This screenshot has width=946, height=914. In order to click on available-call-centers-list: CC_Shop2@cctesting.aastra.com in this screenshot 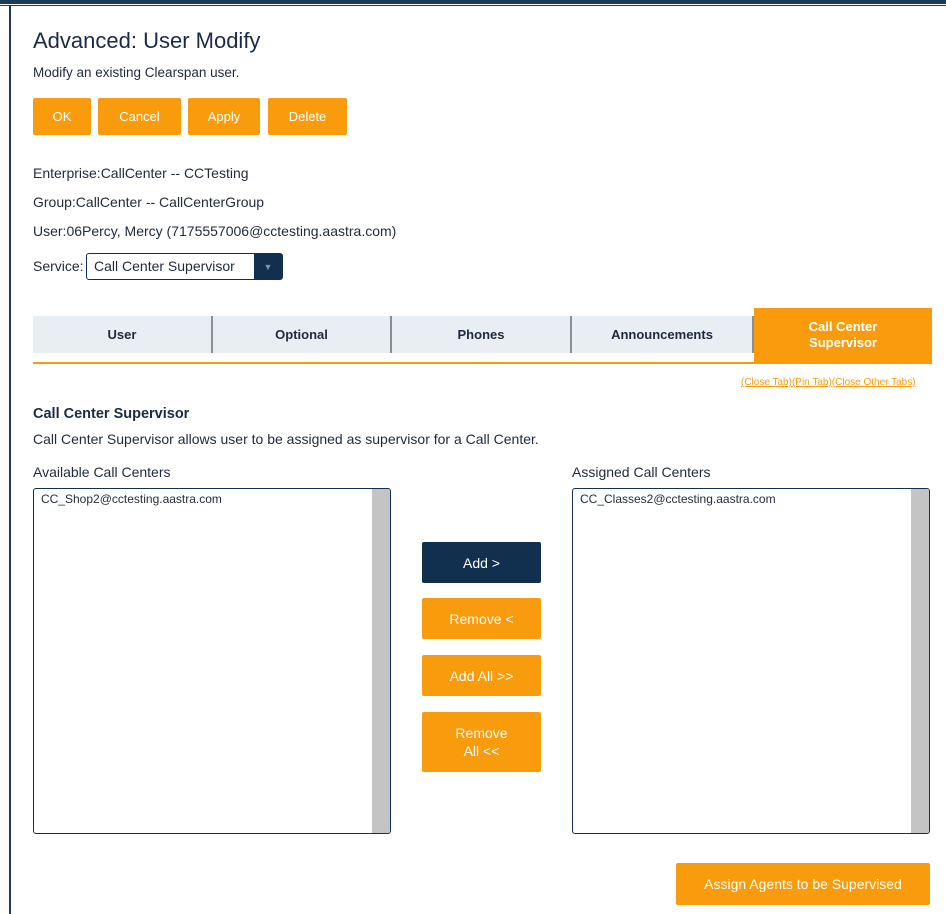, I will do `click(212, 661)`.